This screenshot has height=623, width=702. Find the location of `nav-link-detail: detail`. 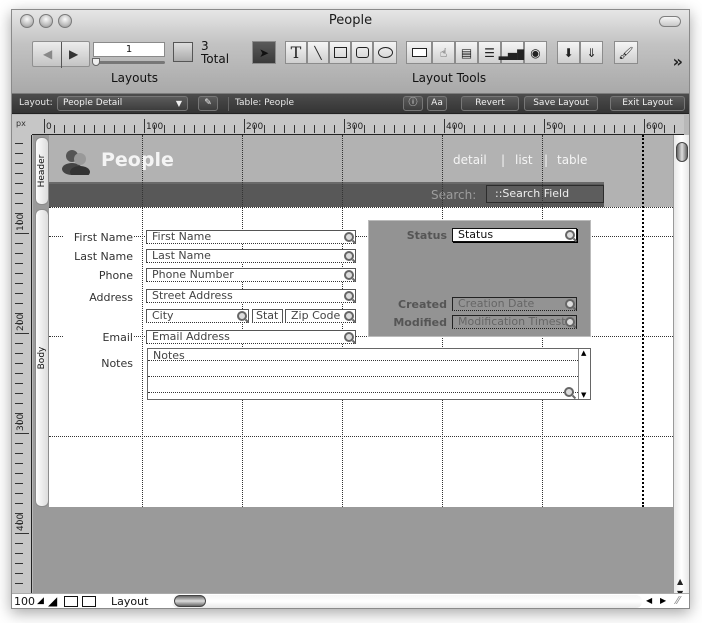

nav-link-detail: detail is located at coordinates (470, 160).